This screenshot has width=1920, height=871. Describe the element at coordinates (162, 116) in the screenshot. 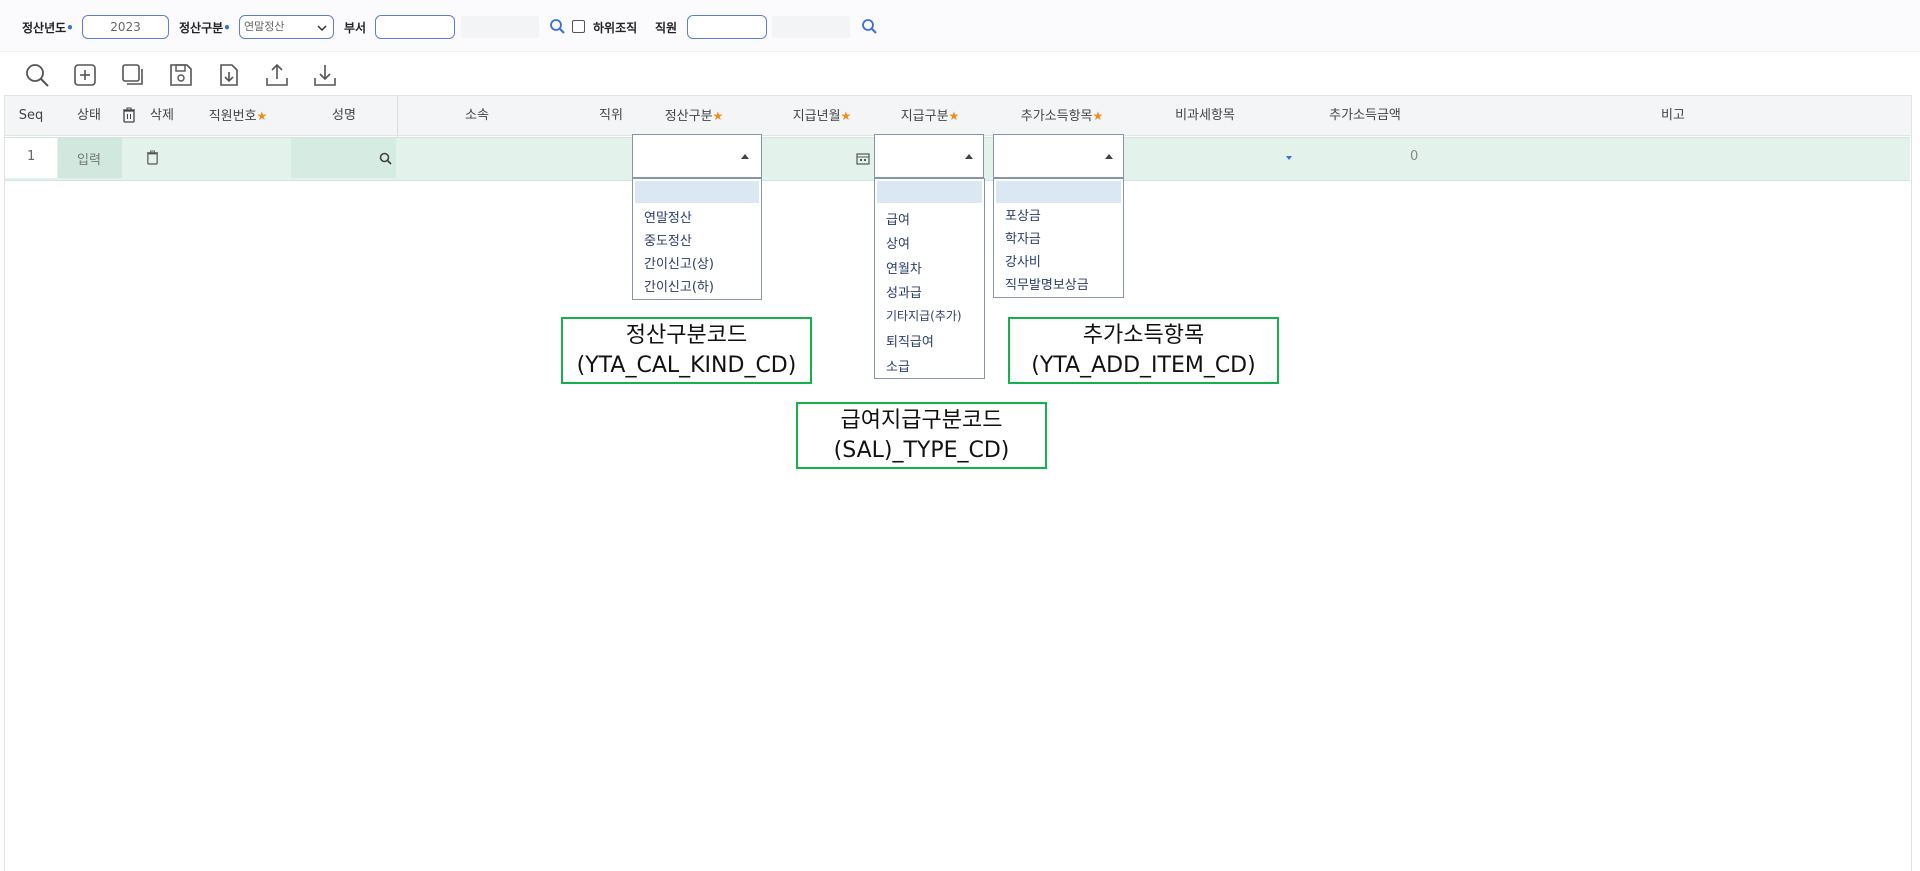

I see `col-delete: 삭제` at that location.